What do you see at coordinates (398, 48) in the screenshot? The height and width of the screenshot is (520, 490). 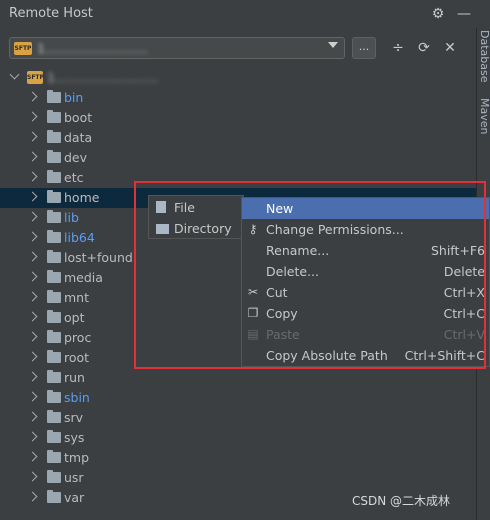 I see `collapse-icon: ÷` at bounding box center [398, 48].